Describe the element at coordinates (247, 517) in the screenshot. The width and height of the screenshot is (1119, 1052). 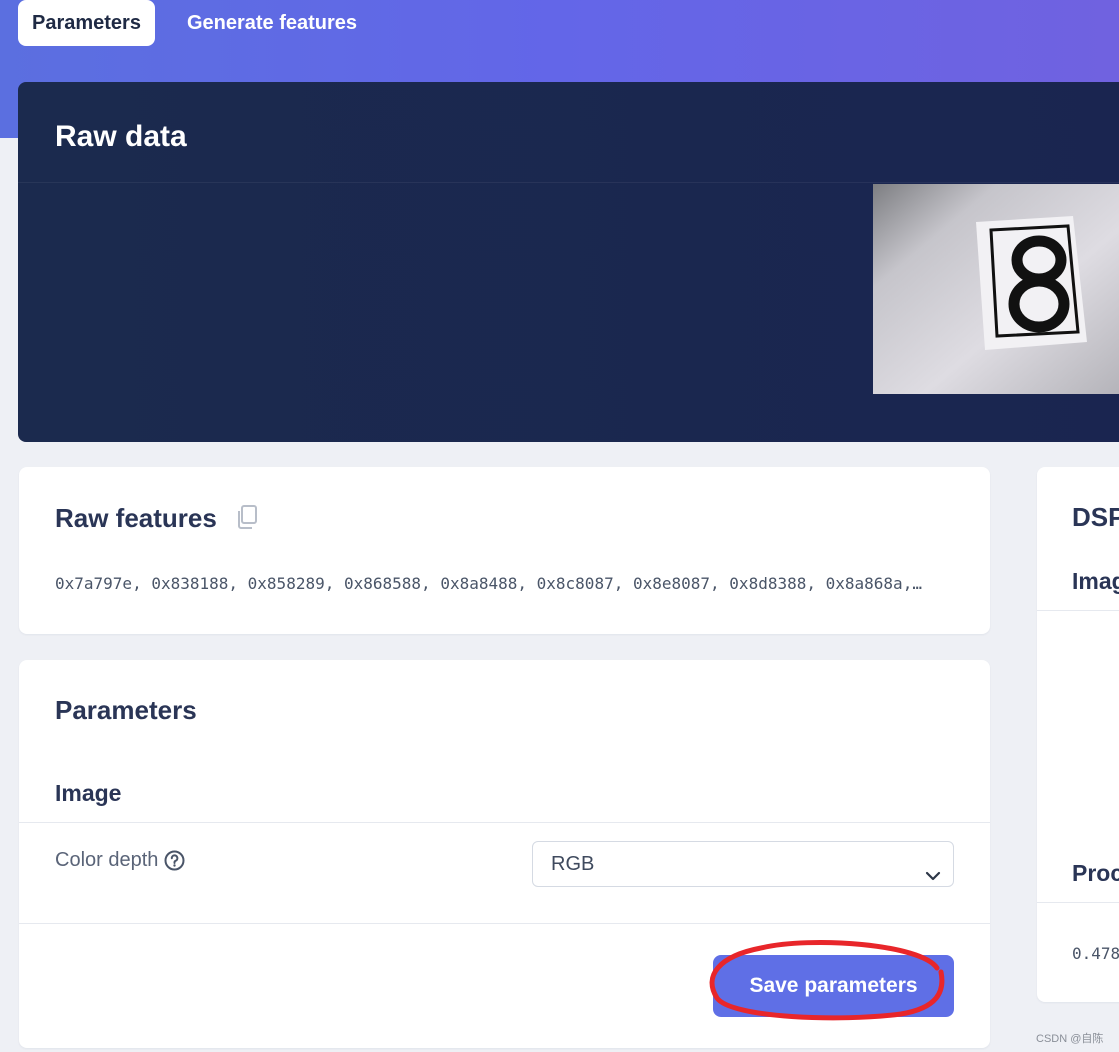
I see `copy-icon` at that location.